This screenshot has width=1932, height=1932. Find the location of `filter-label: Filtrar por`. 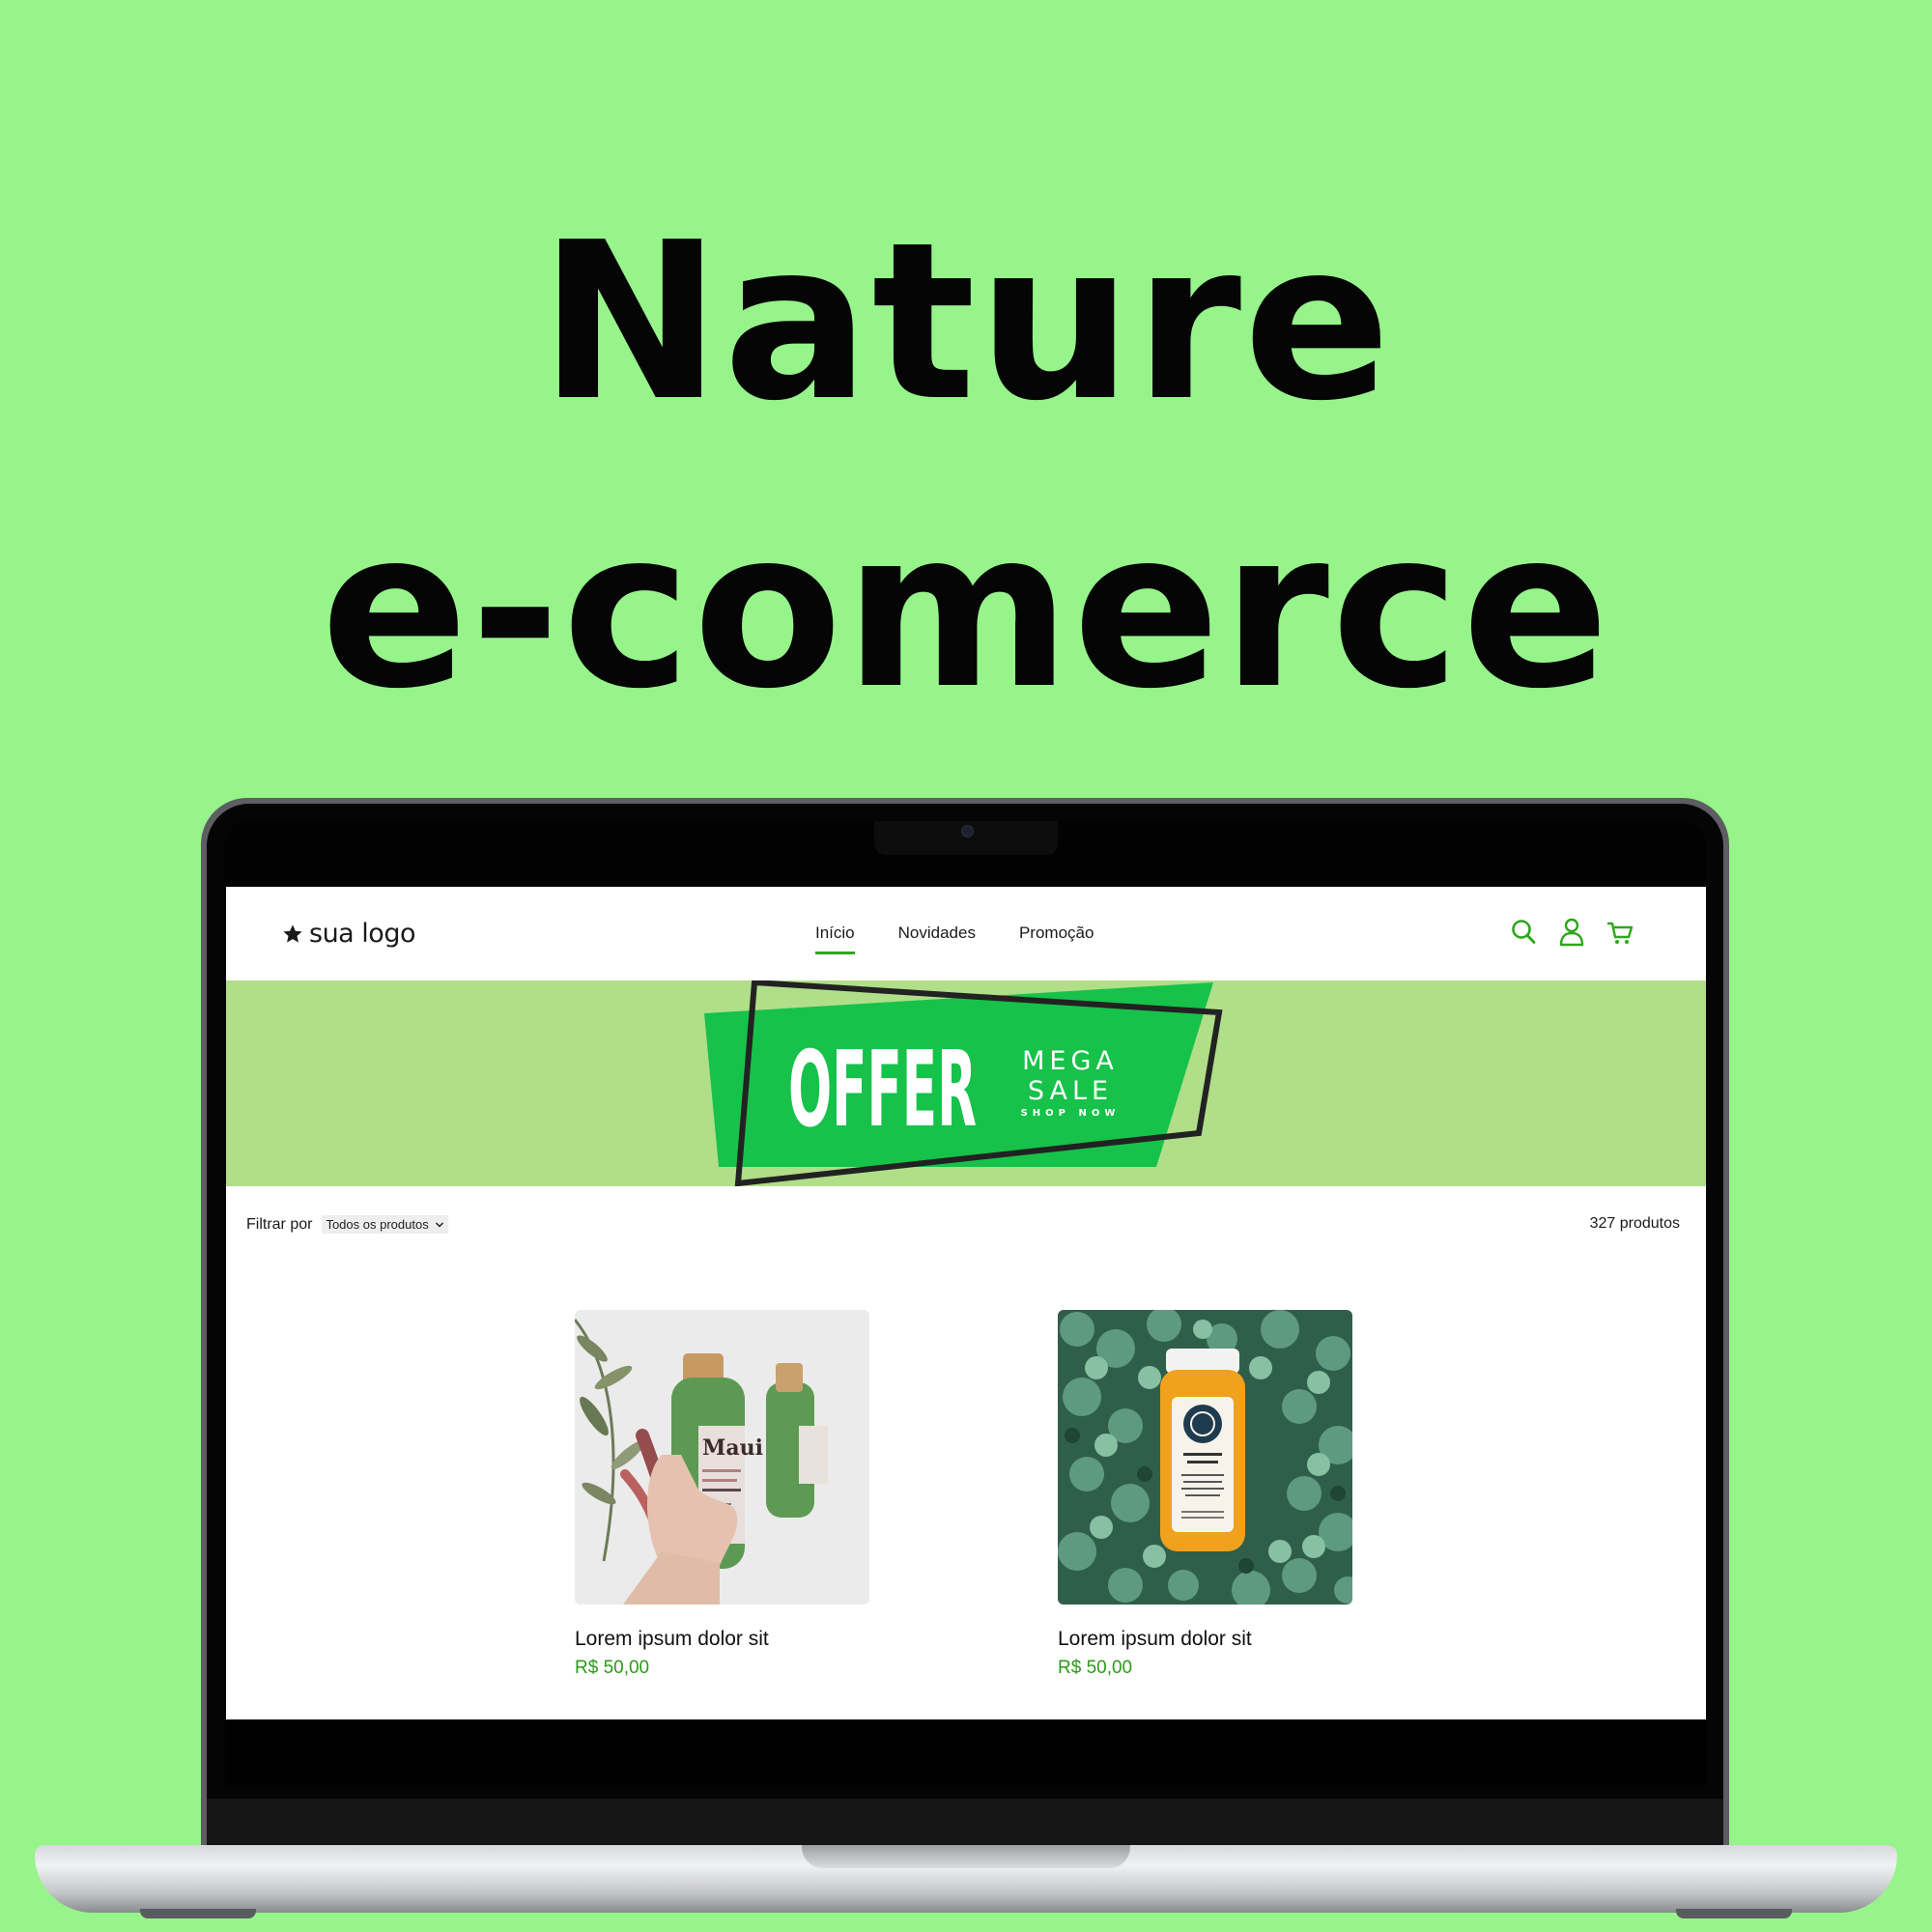

filter-label: Filtrar por is located at coordinates (279, 1224).